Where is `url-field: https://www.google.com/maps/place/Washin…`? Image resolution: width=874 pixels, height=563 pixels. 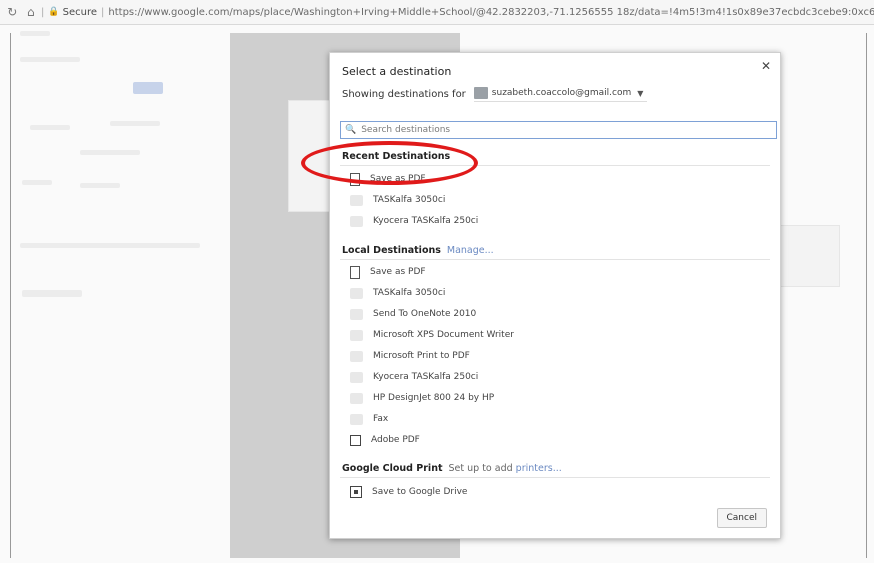
url-field: https://www.google.com/maps/place/Washin… is located at coordinates (491, 12).